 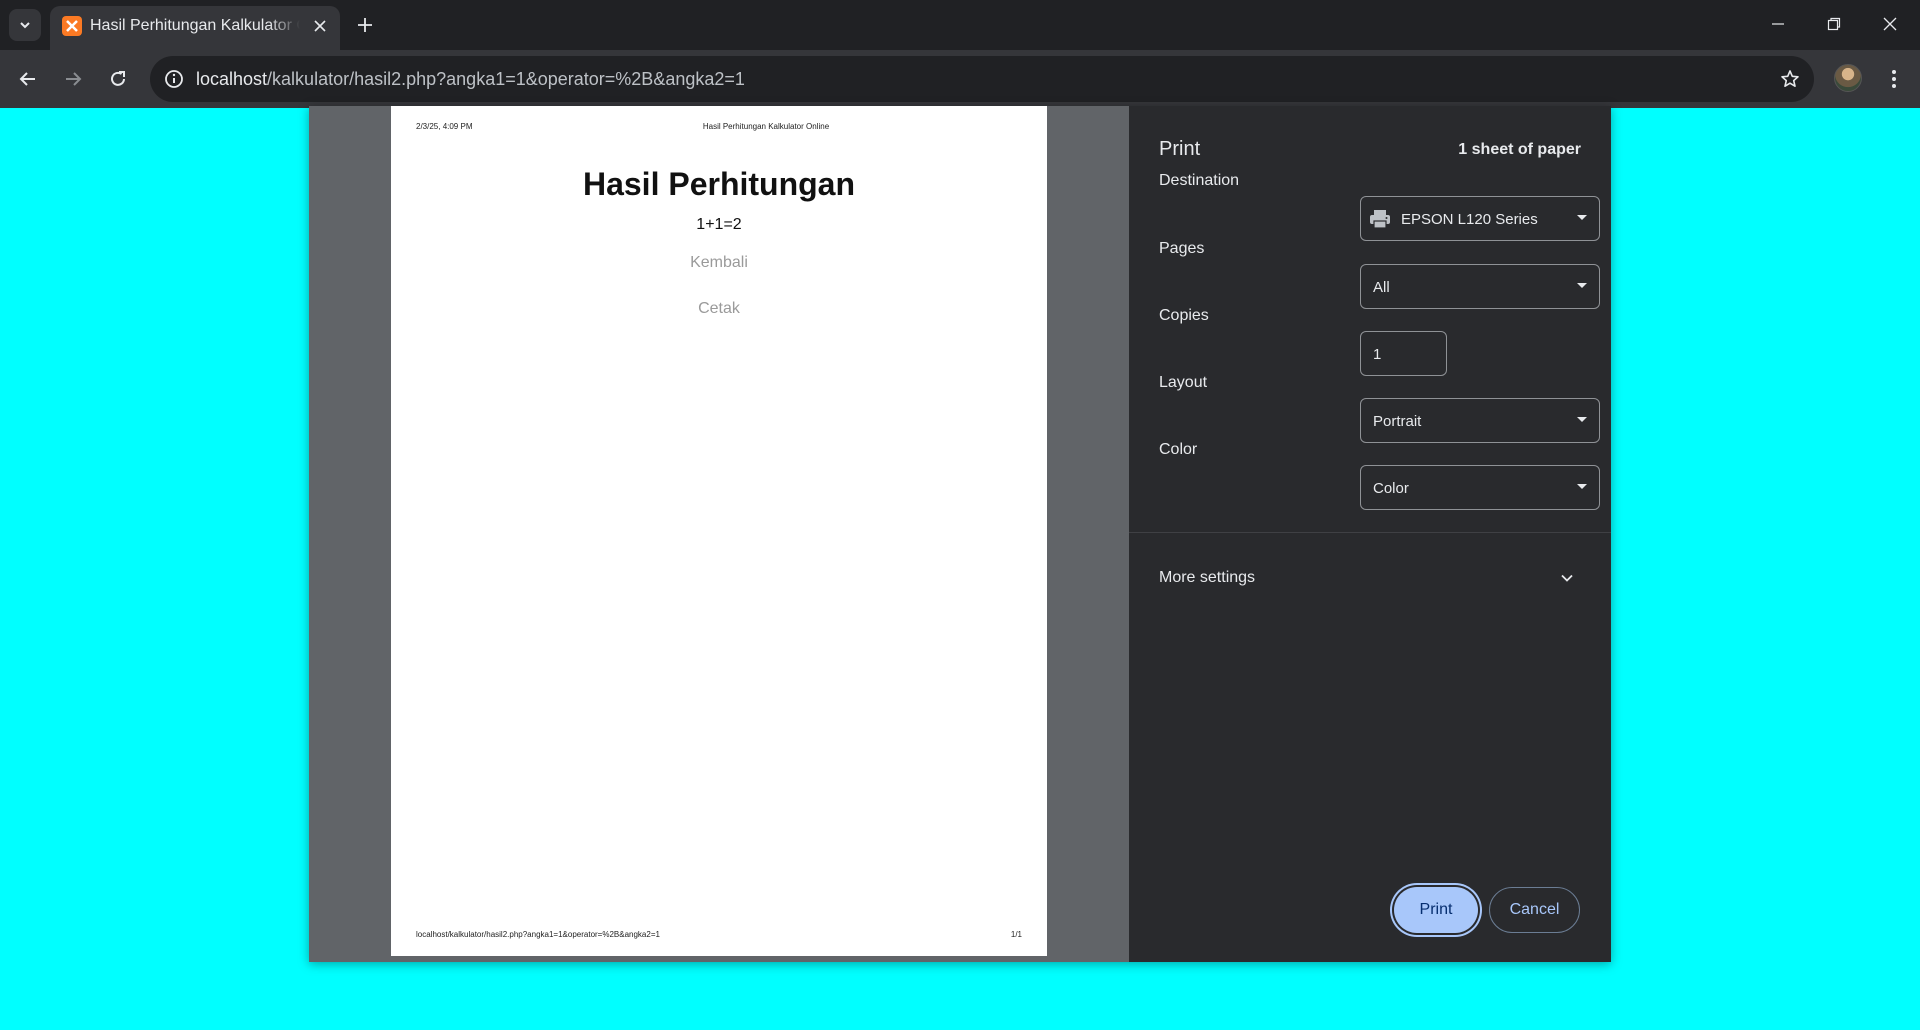 What do you see at coordinates (719, 224) in the screenshot?
I see `preview-result: 1+1=2` at bounding box center [719, 224].